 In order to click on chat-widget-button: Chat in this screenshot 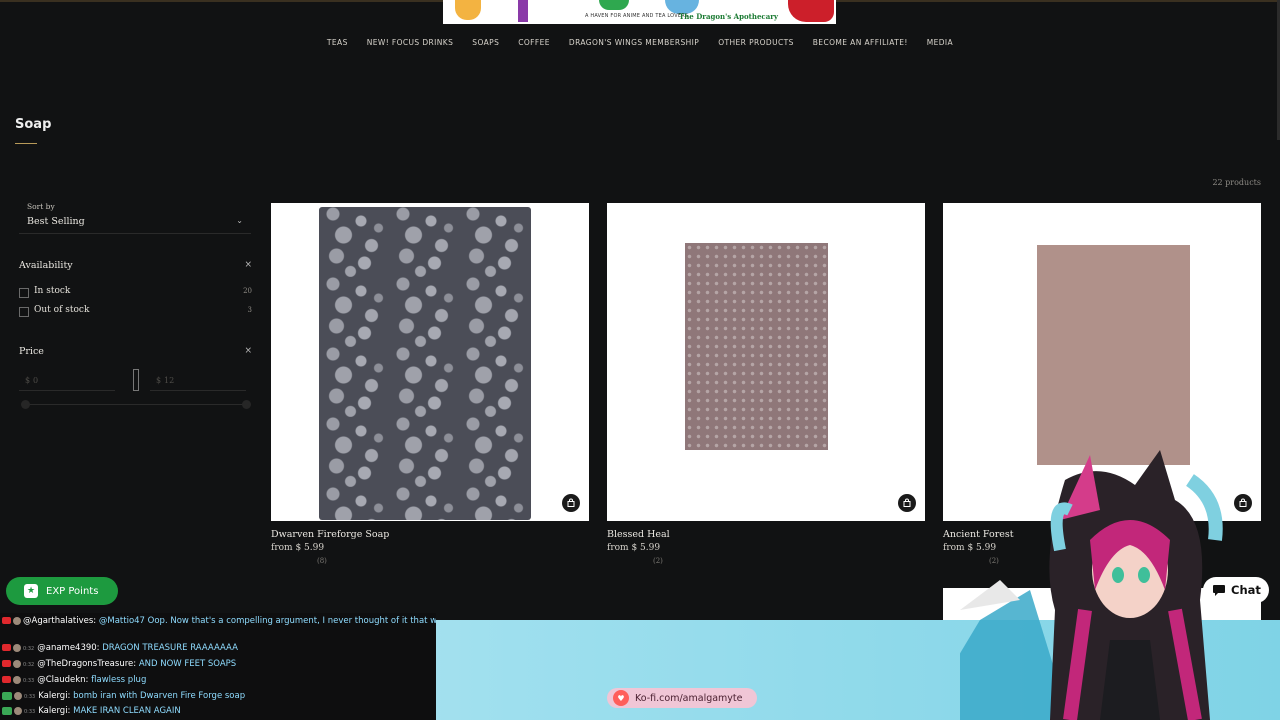, I will do `click(1236, 590)`.